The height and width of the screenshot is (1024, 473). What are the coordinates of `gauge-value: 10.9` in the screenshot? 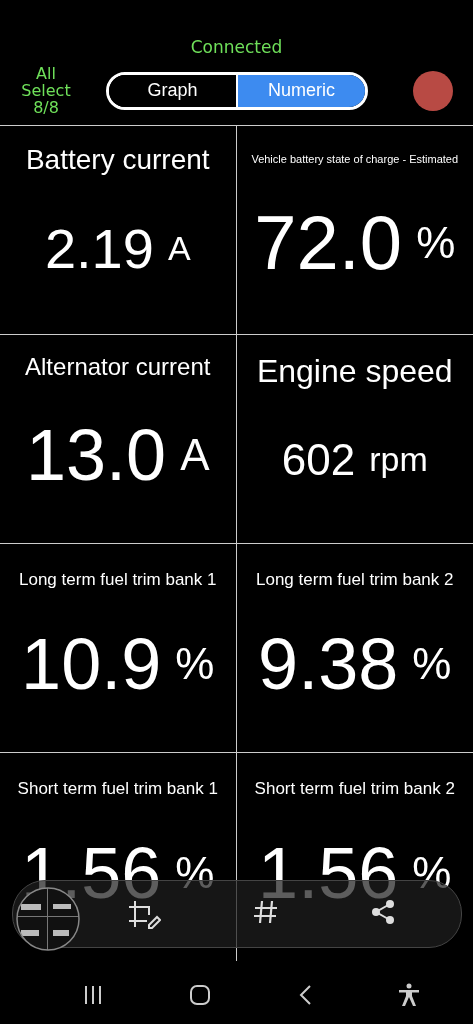 It's located at (91, 664).